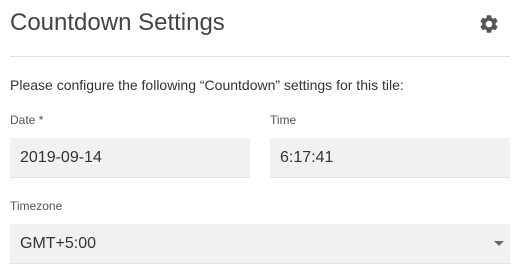 The image size is (520, 274). Describe the element at coordinates (390, 158) in the screenshot. I see `time-field: 6:17:41` at that location.